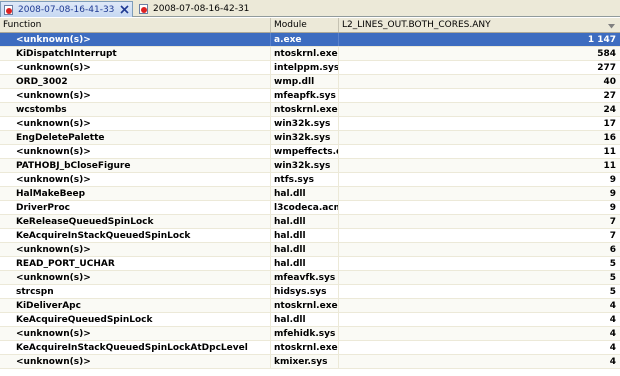 This screenshot has height=376, width=620. Describe the element at coordinates (416, 25) in the screenshot. I see `column-header-event-label: L2_LINES_OUT.BOTH_CORES.ANY` at that location.